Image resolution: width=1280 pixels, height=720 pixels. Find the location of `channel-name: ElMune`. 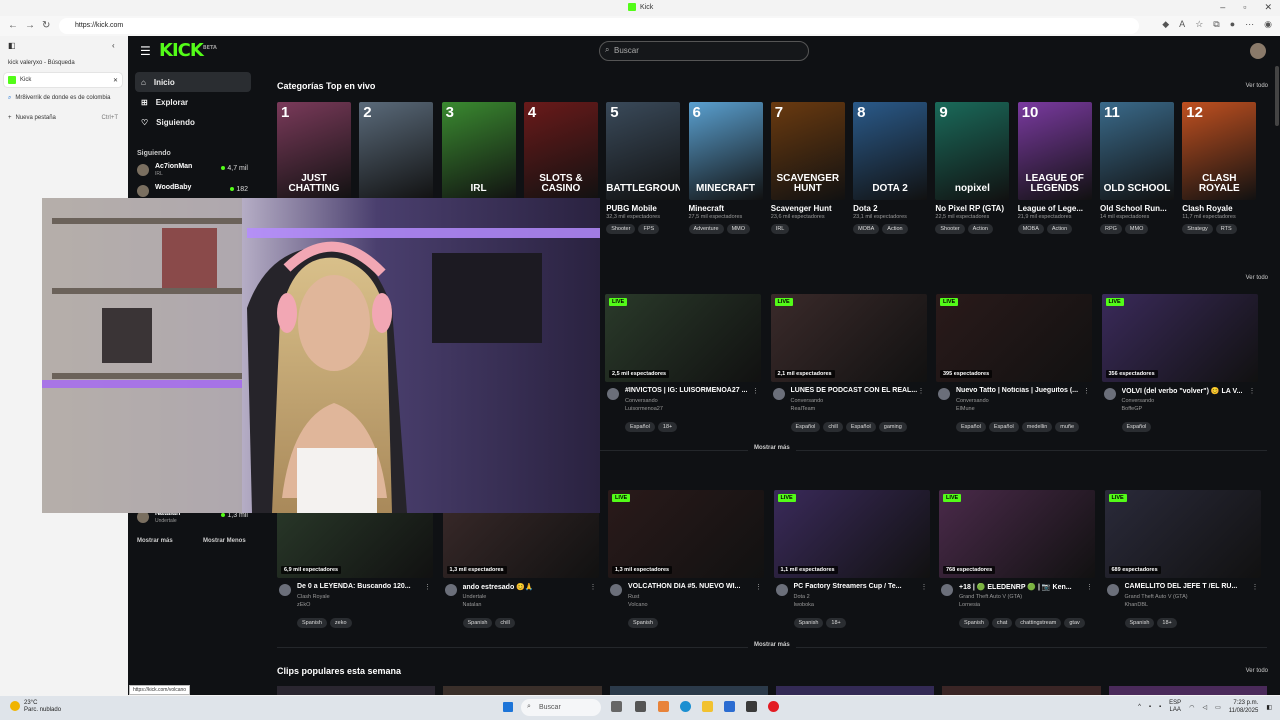

channel-name: ElMune is located at coordinates (965, 409).